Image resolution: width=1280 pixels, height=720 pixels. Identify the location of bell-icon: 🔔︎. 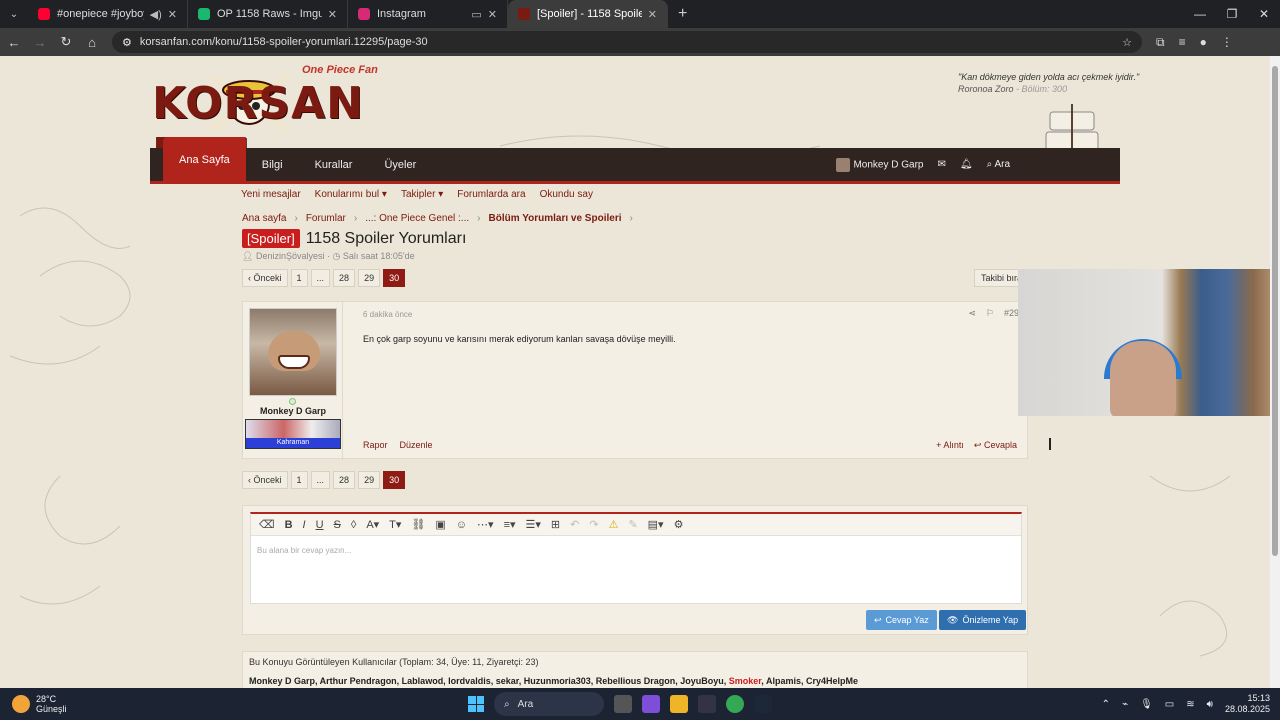
(966, 164).